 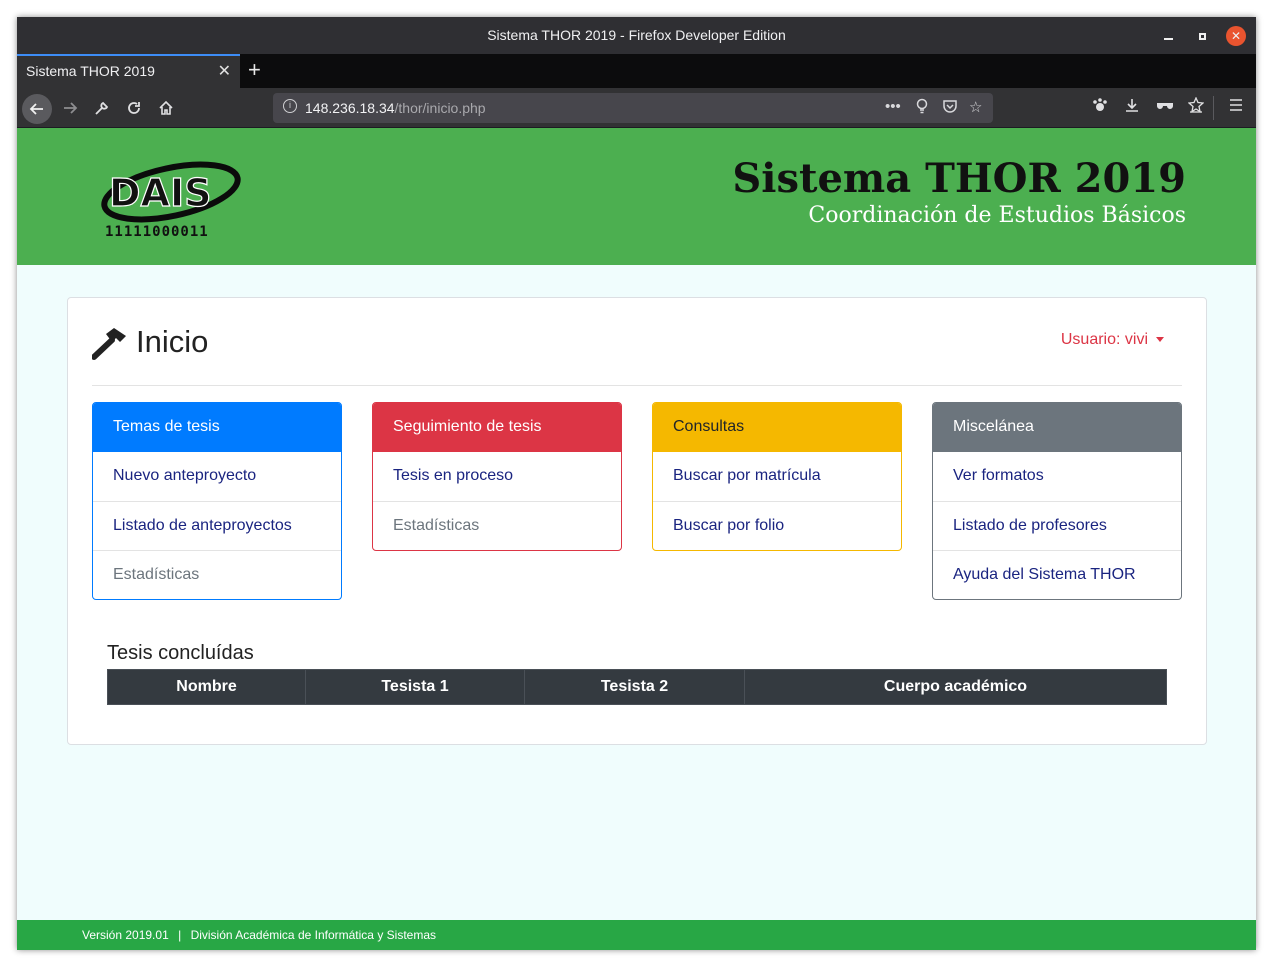 What do you see at coordinates (1196, 106) in the screenshot?
I see `star-list-icon` at bounding box center [1196, 106].